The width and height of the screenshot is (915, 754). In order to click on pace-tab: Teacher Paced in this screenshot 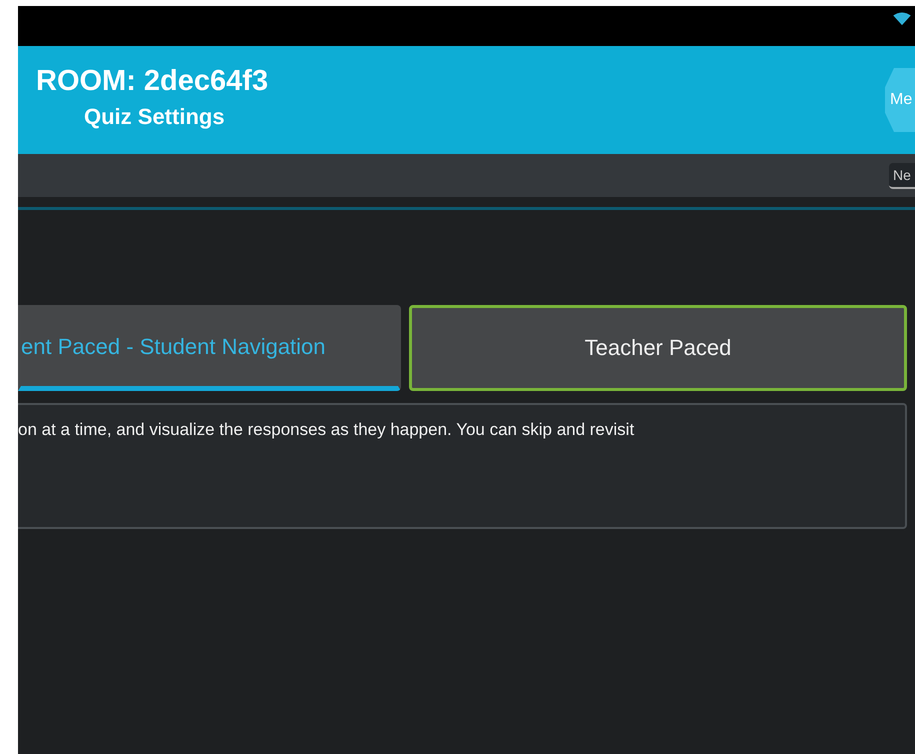, I will do `click(658, 348)`.